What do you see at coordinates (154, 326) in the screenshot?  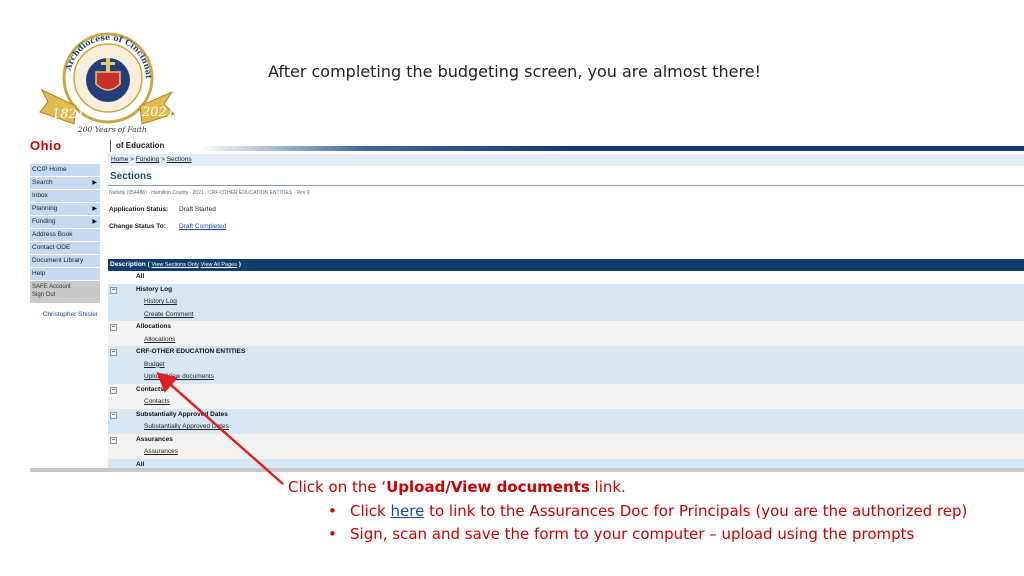 I see `section-label: Allocations` at bounding box center [154, 326].